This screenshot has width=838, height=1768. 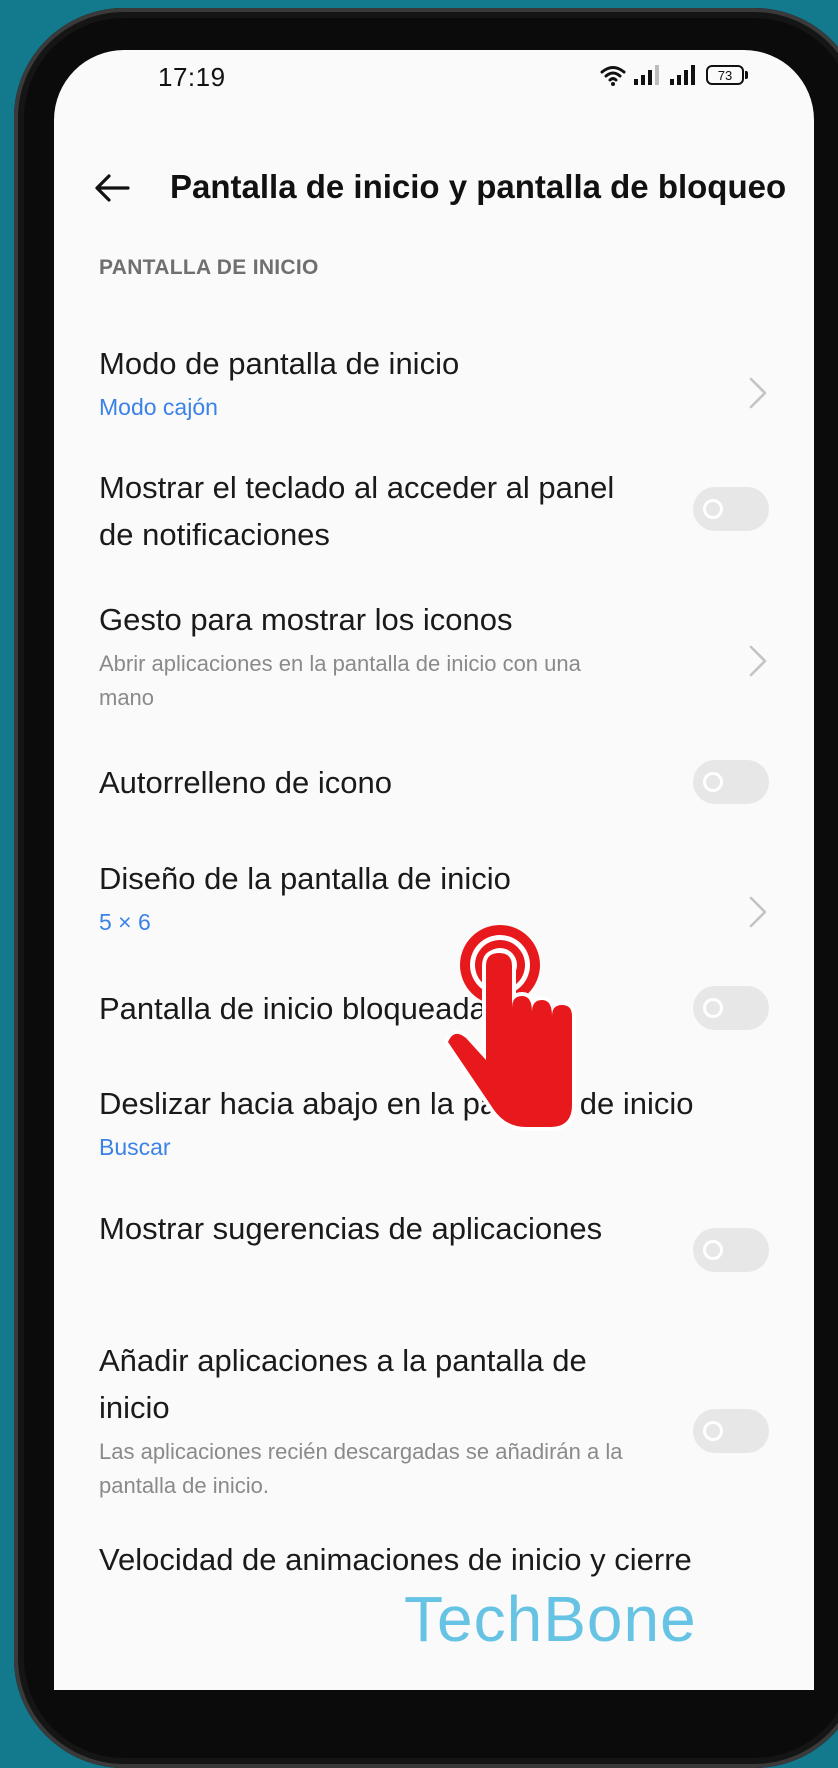 What do you see at coordinates (306, 619) in the screenshot?
I see `setting-title: Gesto para mostrar los iconos` at bounding box center [306, 619].